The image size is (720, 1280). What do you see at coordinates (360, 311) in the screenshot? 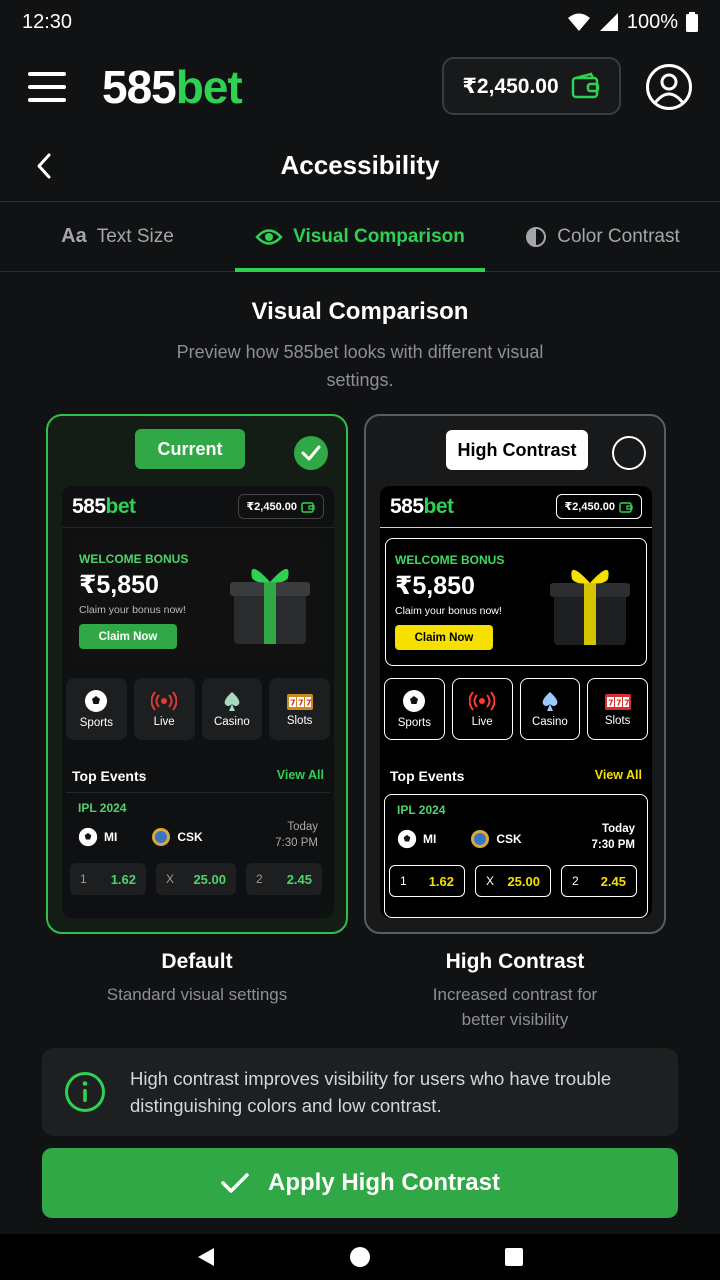
I see `section-title: Visual Comparison` at bounding box center [360, 311].